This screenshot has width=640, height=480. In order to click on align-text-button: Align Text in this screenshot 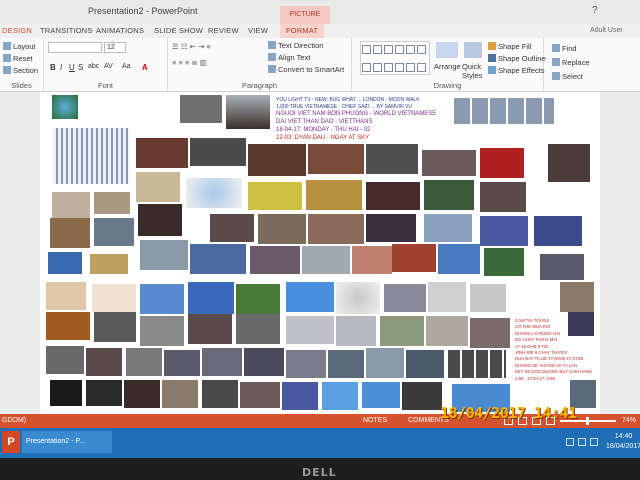, I will do `click(289, 57)`.